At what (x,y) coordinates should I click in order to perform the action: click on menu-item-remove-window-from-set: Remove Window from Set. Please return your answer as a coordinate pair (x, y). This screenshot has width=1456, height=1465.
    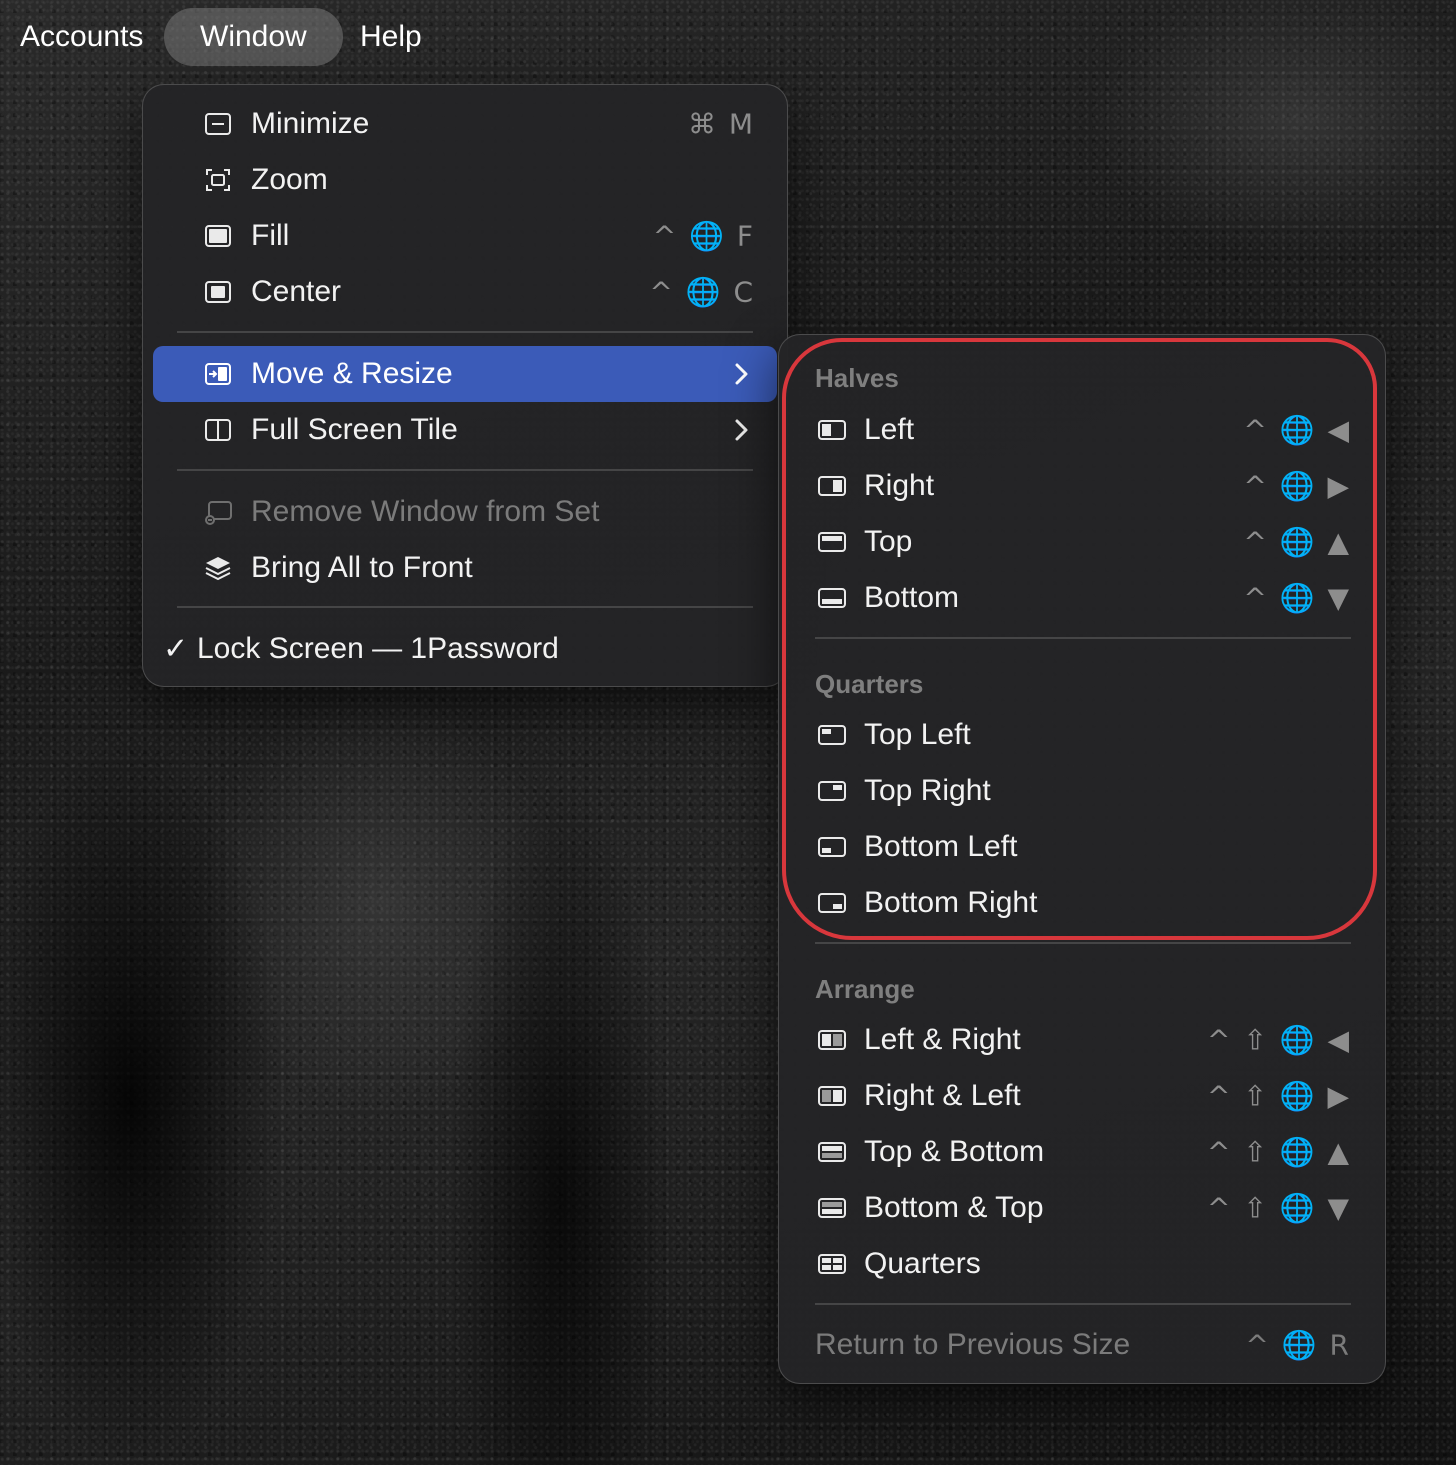
    Looking at the image, I should click on (465, 512).